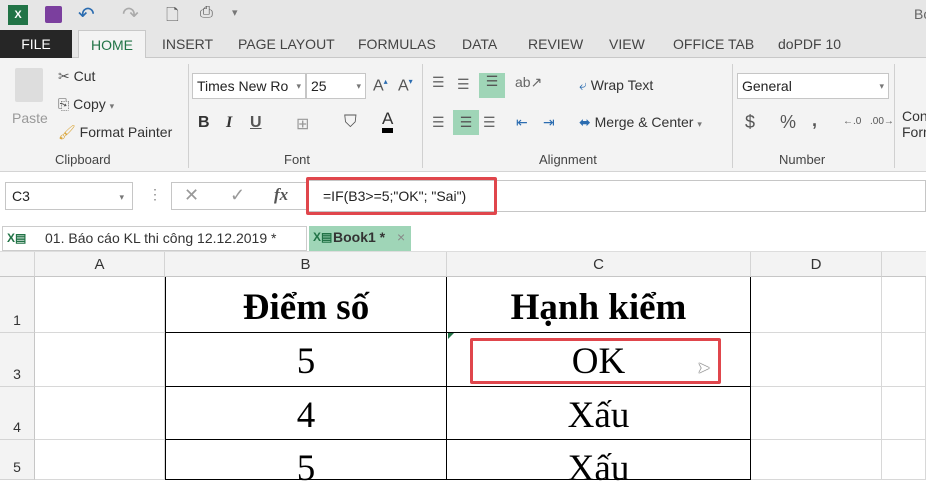  I want to click on redo-icon: ↷, so click(130, 14).